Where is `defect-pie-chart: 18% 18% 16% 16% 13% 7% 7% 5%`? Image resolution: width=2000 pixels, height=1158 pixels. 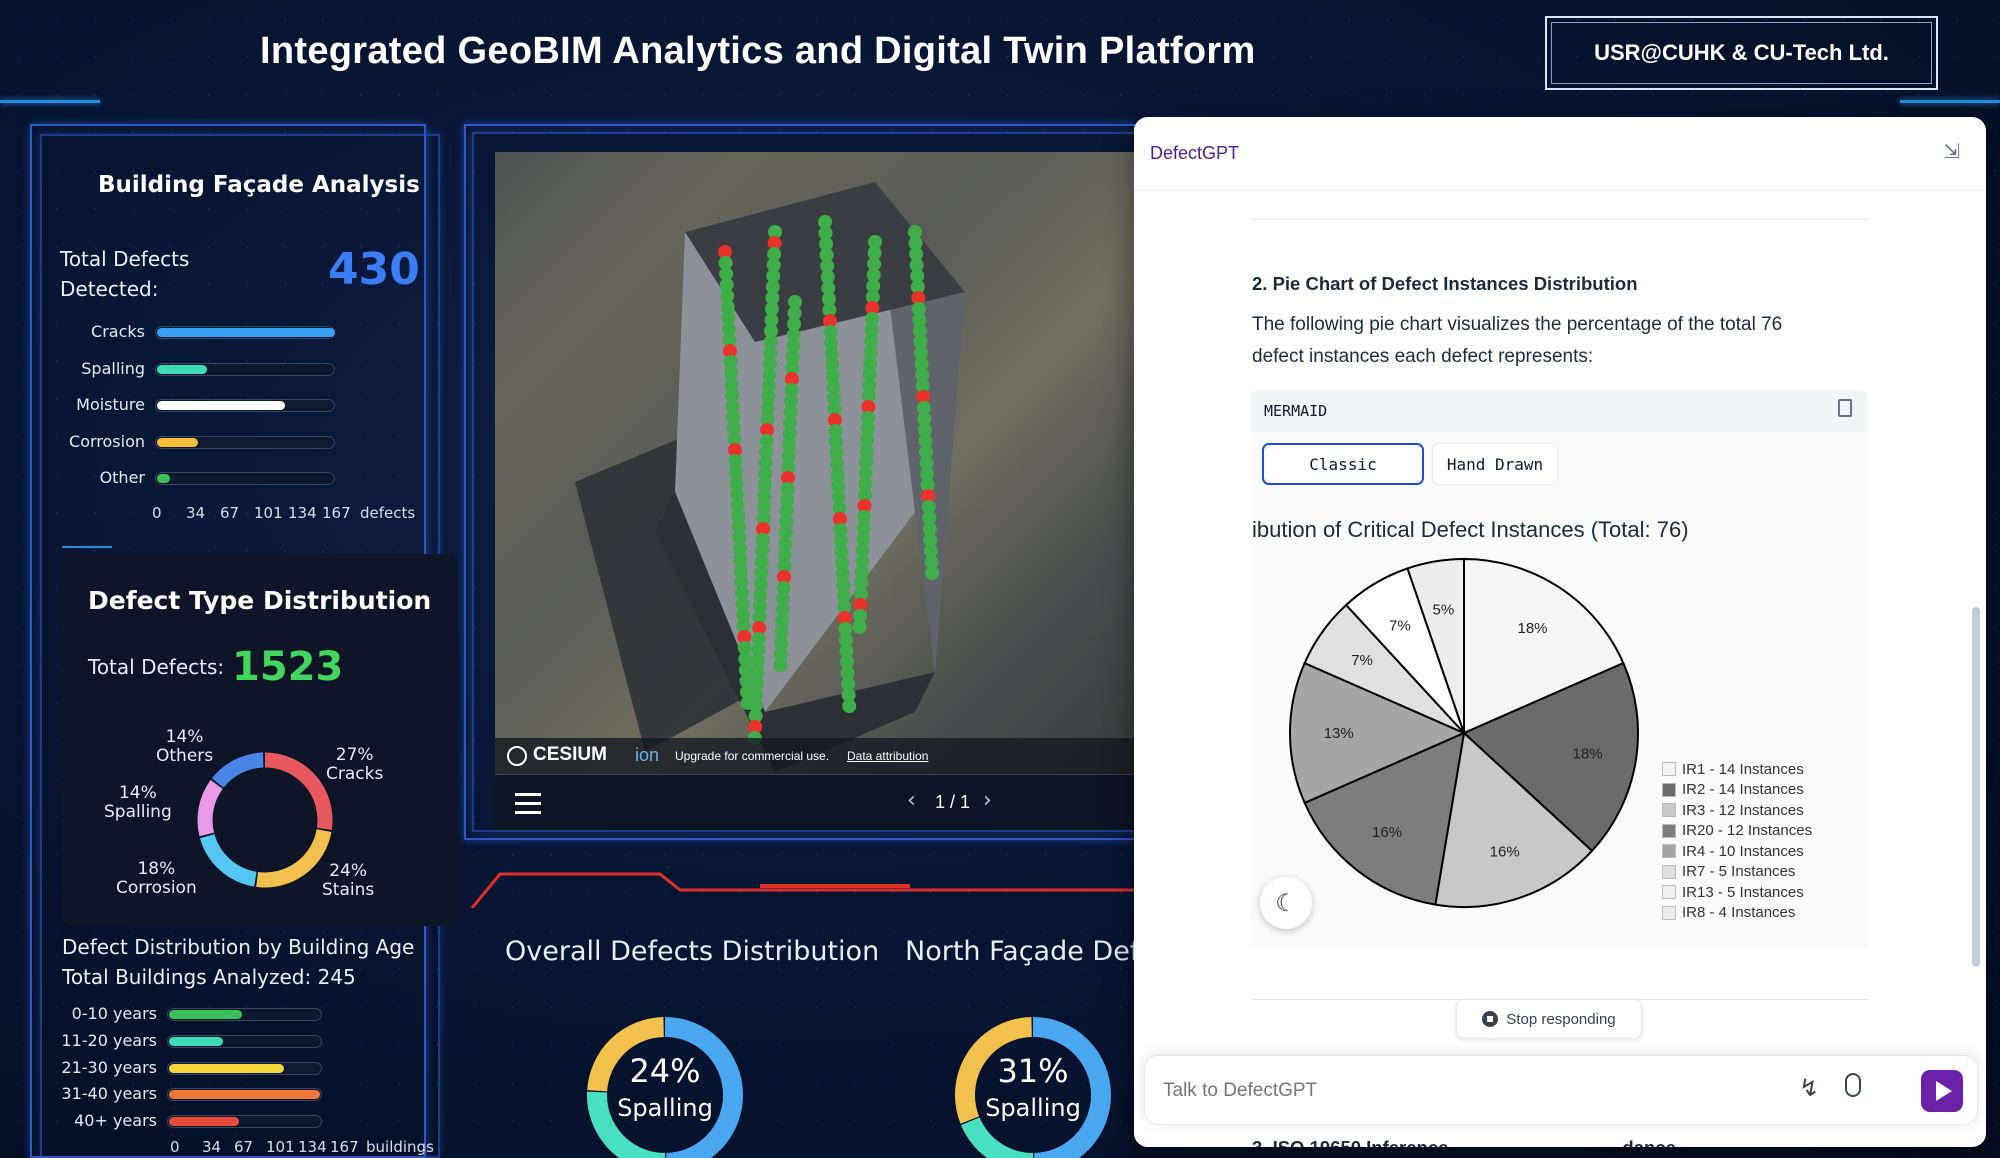
defect-pie-chart: 18% 18% 16% 16% 13% 7% 7% 5% is located at coordinates (1464, 732).